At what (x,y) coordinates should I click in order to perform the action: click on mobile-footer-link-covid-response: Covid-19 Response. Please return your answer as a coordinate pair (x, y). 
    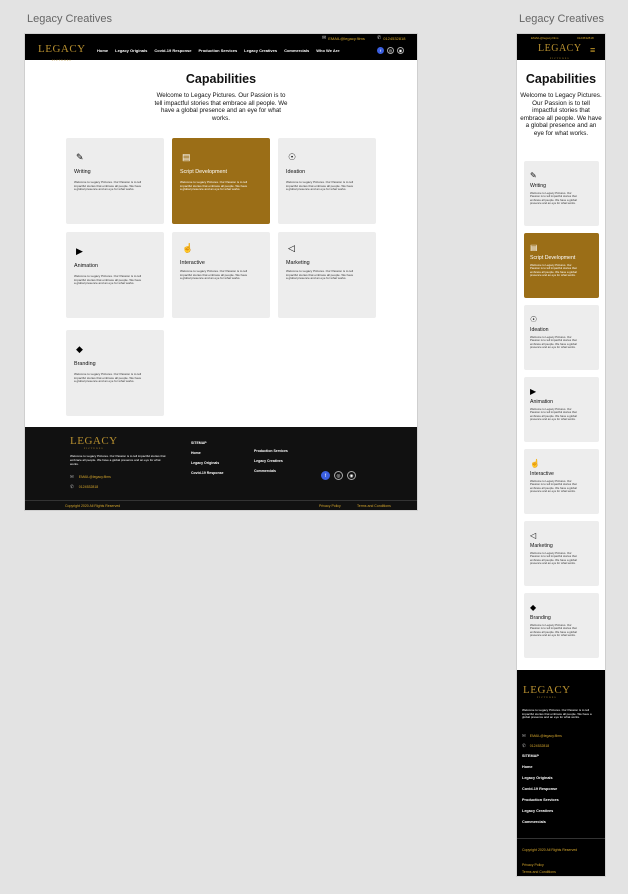
    Looking at the image, I should click on (540, 789).